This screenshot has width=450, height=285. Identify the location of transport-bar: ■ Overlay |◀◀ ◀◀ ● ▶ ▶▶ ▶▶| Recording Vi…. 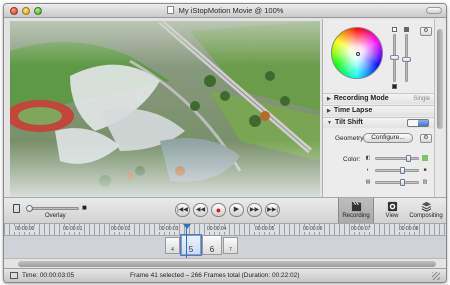
(225, 210).